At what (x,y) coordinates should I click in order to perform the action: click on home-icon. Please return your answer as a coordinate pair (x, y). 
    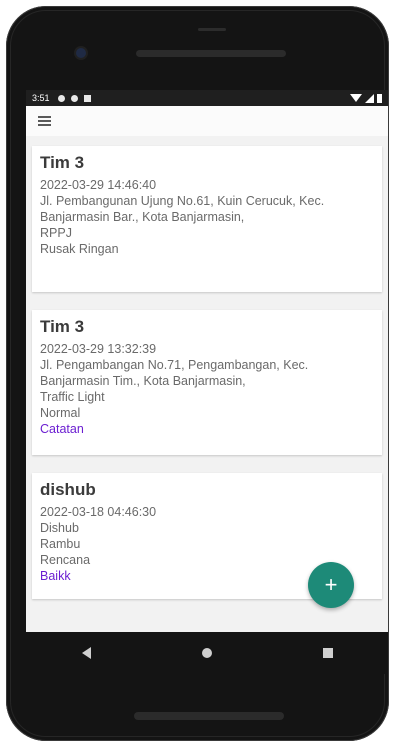
    Looking at the image, I should click on (206, 653).